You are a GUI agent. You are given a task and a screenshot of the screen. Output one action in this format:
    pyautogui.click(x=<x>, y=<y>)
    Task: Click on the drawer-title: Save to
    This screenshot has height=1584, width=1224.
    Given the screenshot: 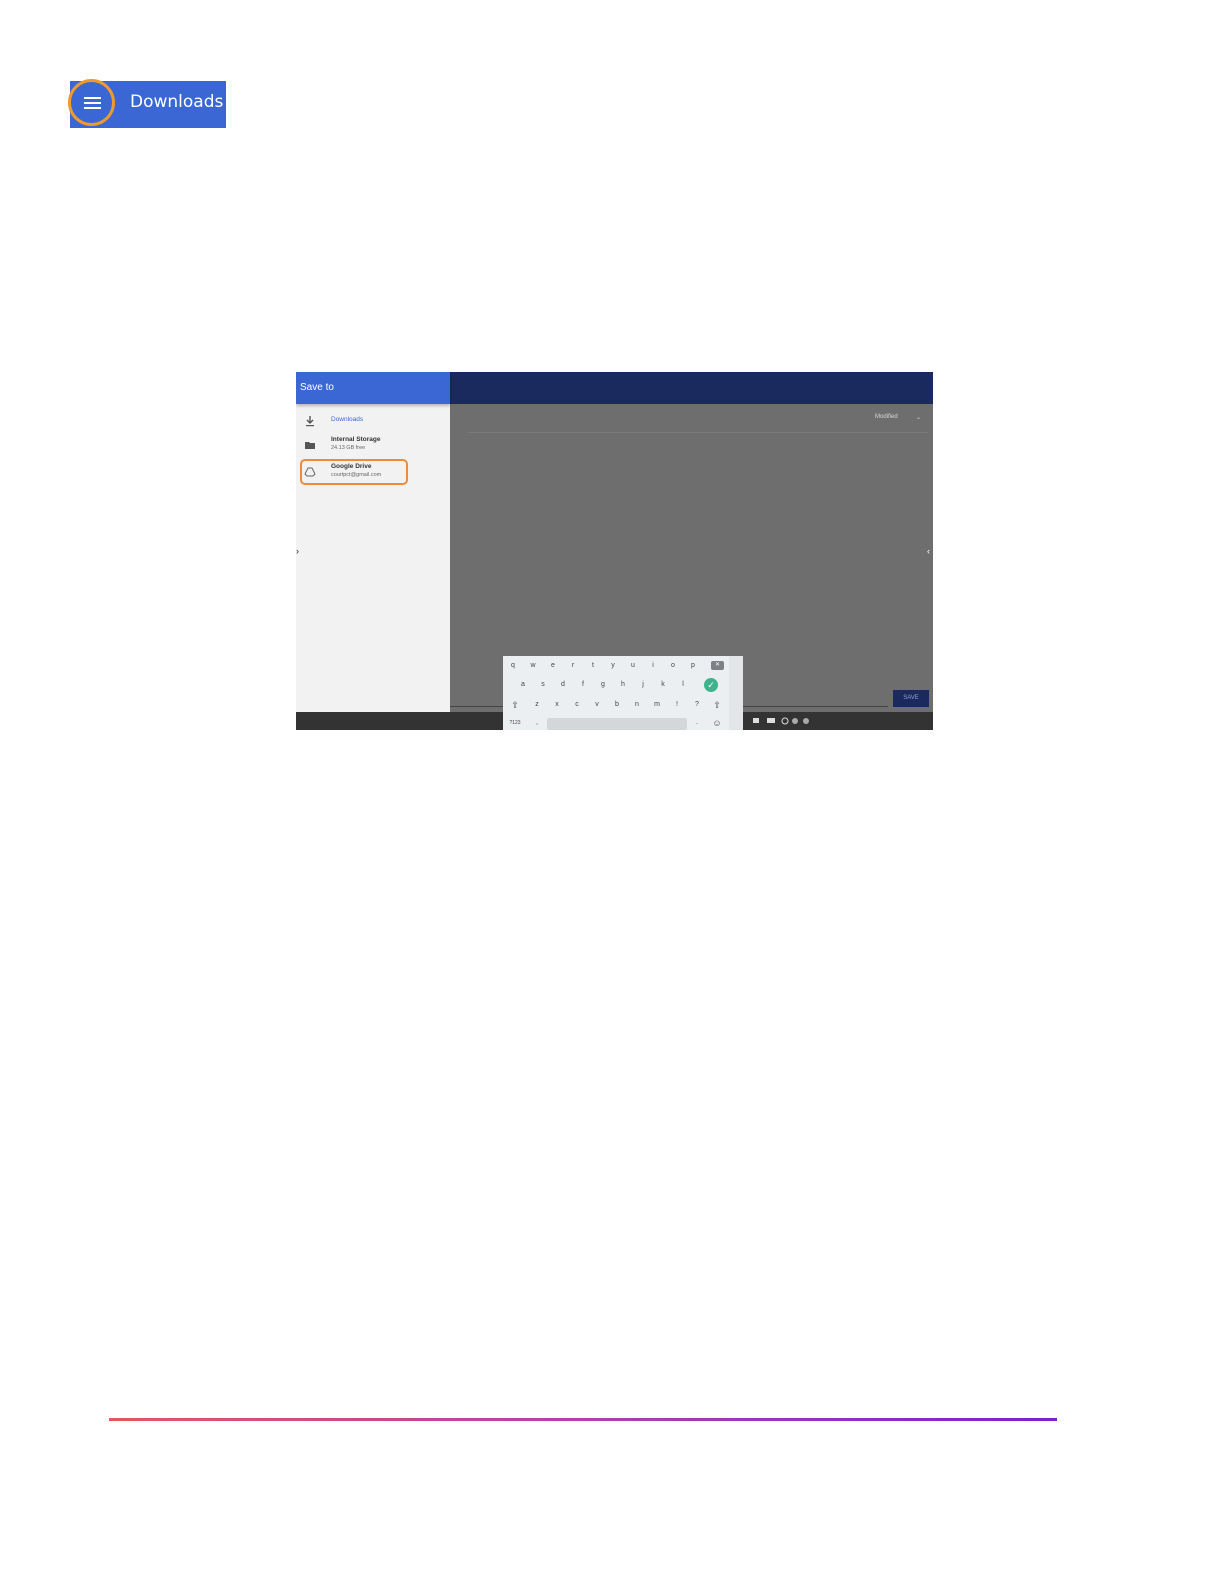 What is the action you would take?
    pyautogui.click(x=317, y=387)
    